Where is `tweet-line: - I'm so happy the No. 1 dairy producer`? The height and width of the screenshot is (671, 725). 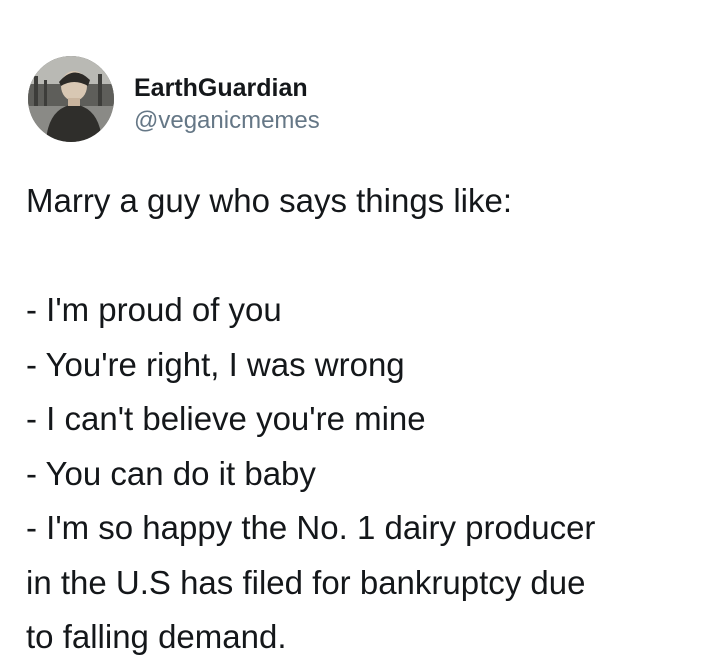
tweet-line: - I'm so happy the No. 1 dairy producer is located at coordinates (311, 527).